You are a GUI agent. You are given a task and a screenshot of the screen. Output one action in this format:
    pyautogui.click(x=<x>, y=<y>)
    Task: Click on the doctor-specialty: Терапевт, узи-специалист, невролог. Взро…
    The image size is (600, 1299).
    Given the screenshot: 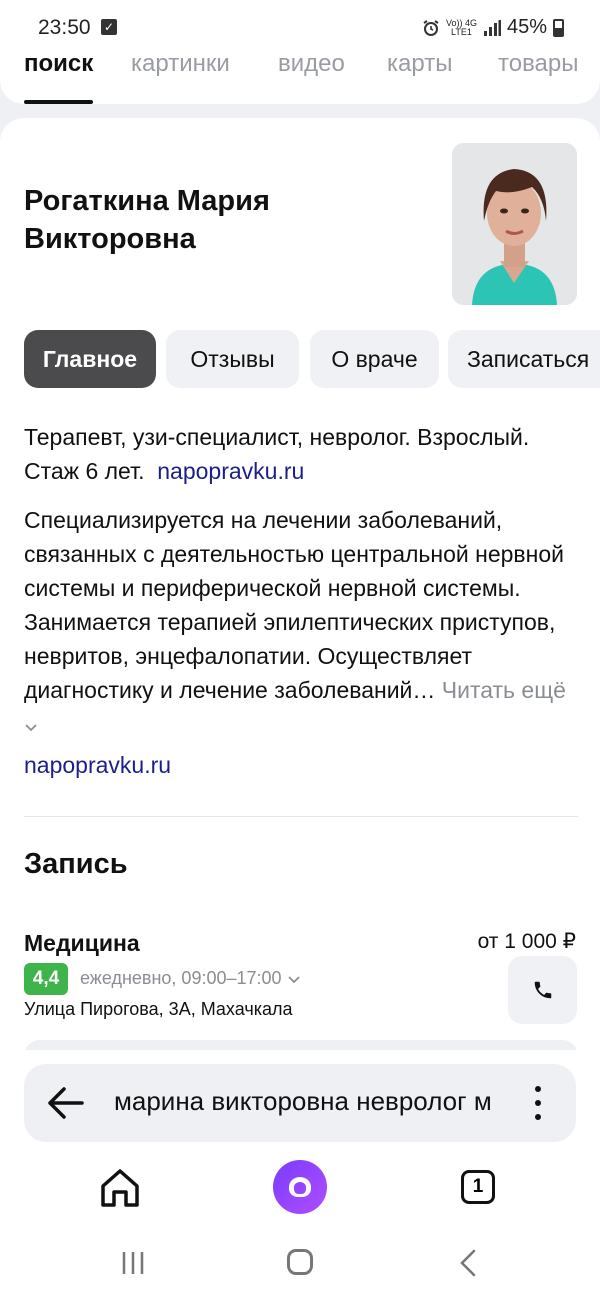 What is the action you would take?
    pyautogui.click(x=301, y=454)
    